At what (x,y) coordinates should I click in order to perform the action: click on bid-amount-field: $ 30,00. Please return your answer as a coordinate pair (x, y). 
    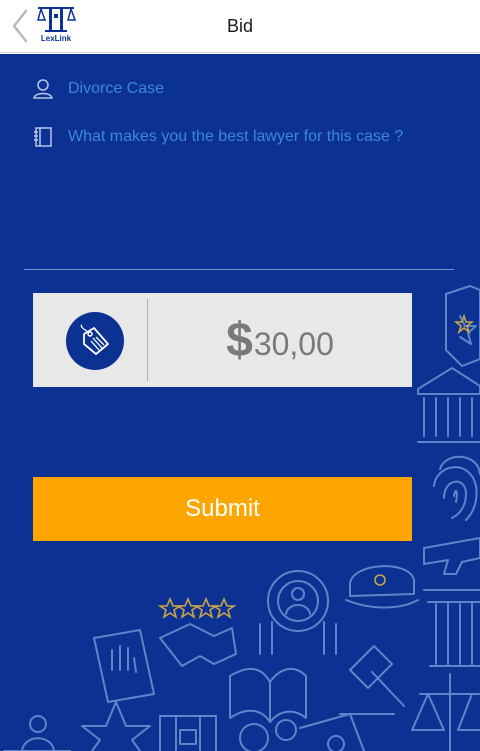
    Looking at the image, I should click on (222, 340).